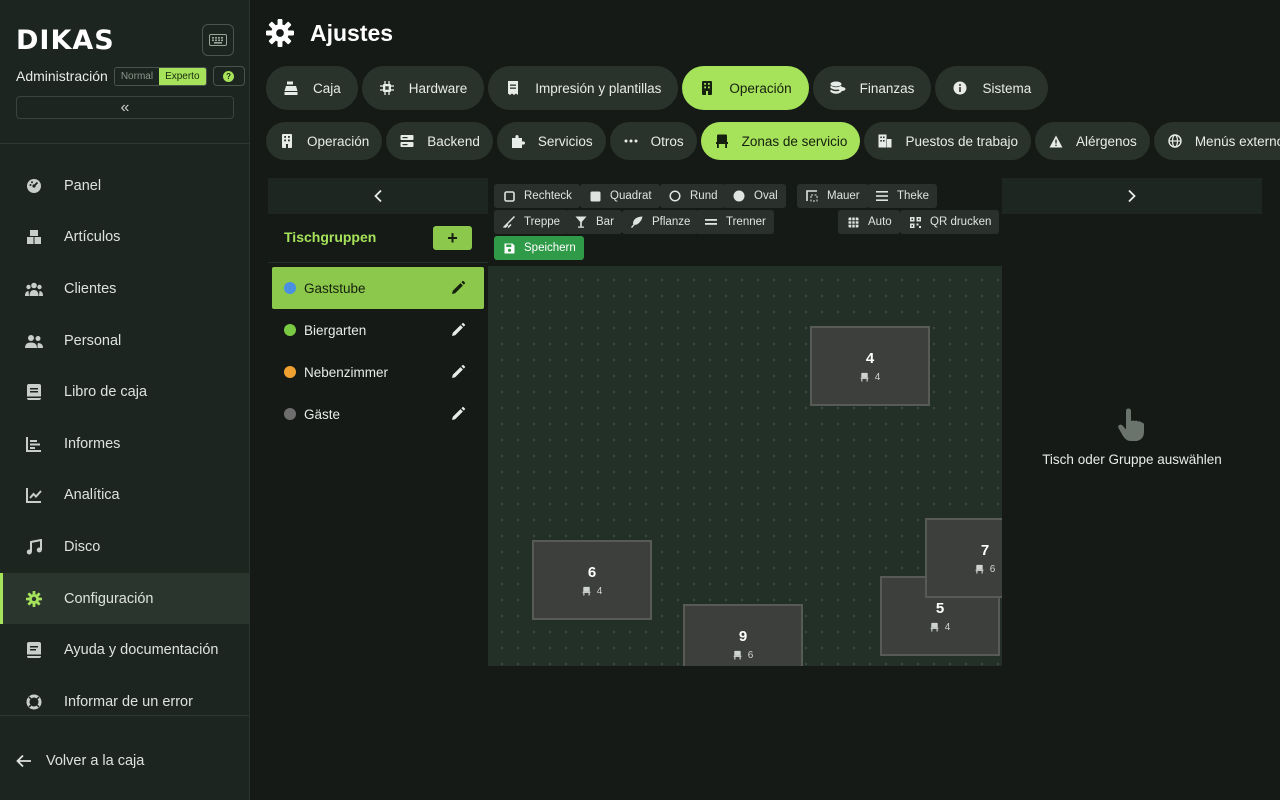  I want to click on add-rechteck-button: Rechteck, so click(537, 196).